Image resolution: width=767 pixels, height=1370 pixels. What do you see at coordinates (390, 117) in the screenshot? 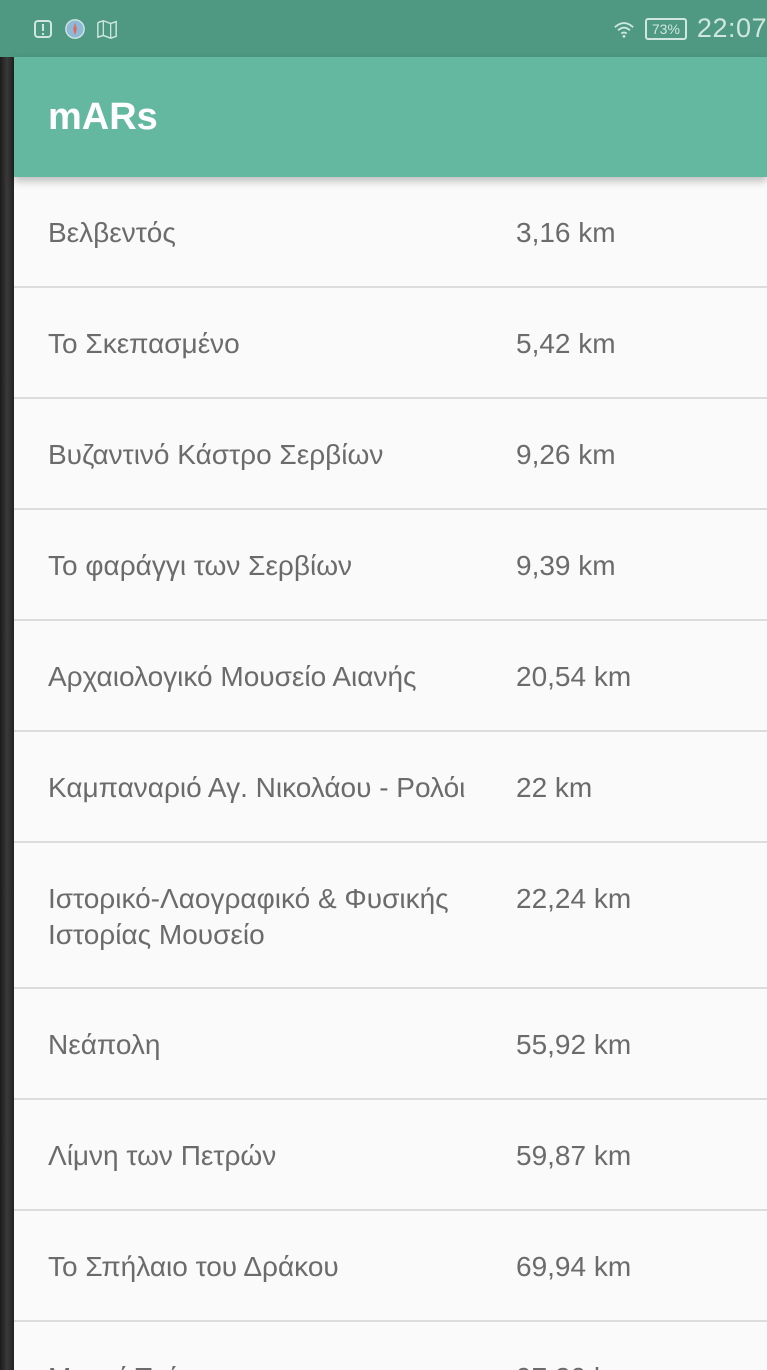
I see `app-bar: mARs` at bounding box center [390, 117].